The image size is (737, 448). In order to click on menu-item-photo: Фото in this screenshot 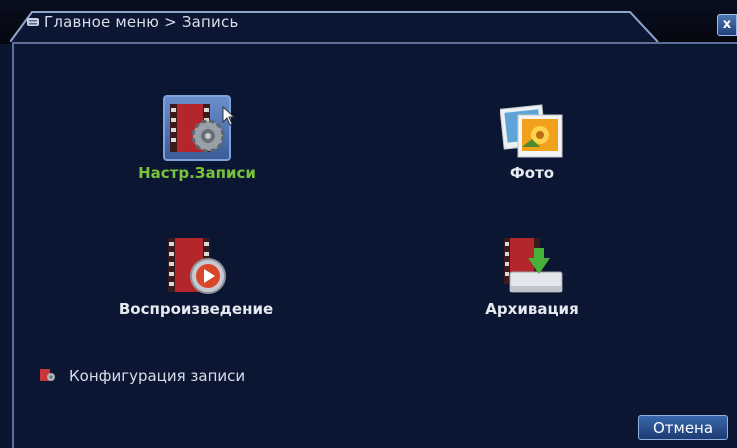, I will do `click(532, 173)`.